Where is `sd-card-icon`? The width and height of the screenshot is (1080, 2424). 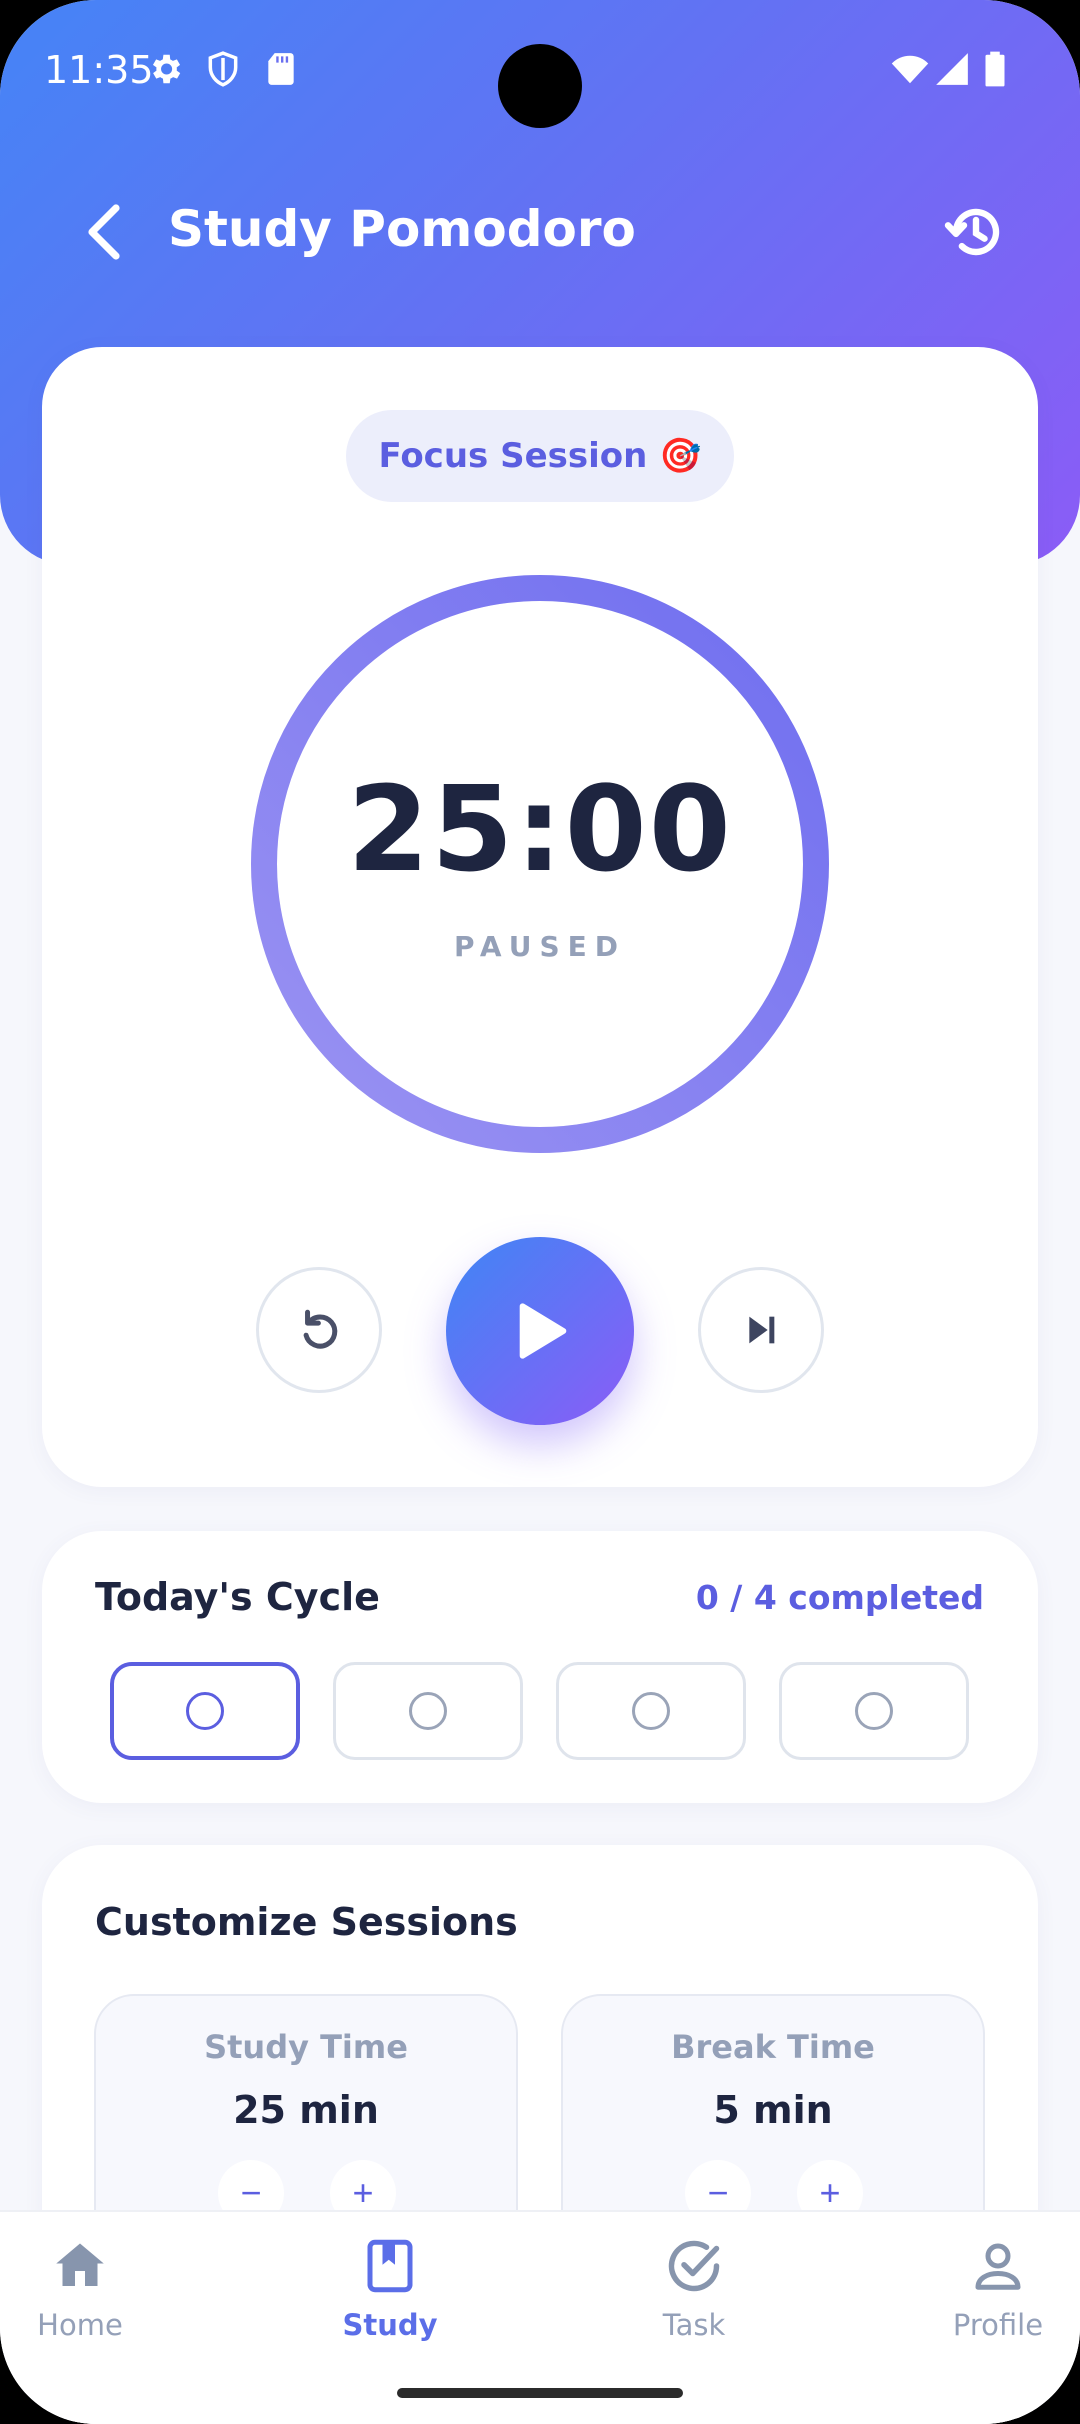 sd-card-icon is located at coordinates (281, 69).